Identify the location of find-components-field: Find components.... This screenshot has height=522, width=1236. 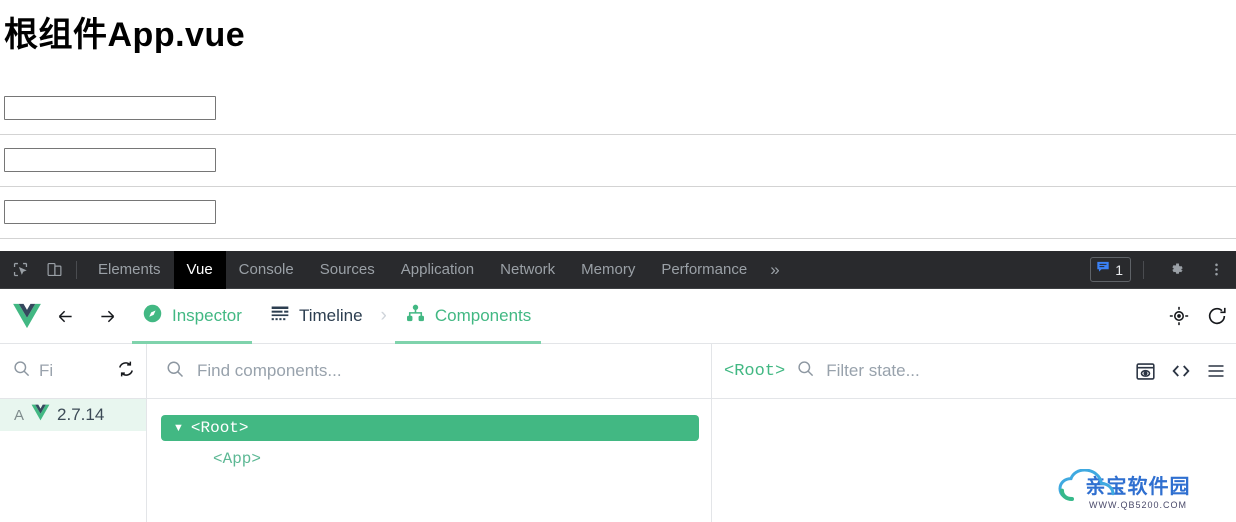
(429, 371).